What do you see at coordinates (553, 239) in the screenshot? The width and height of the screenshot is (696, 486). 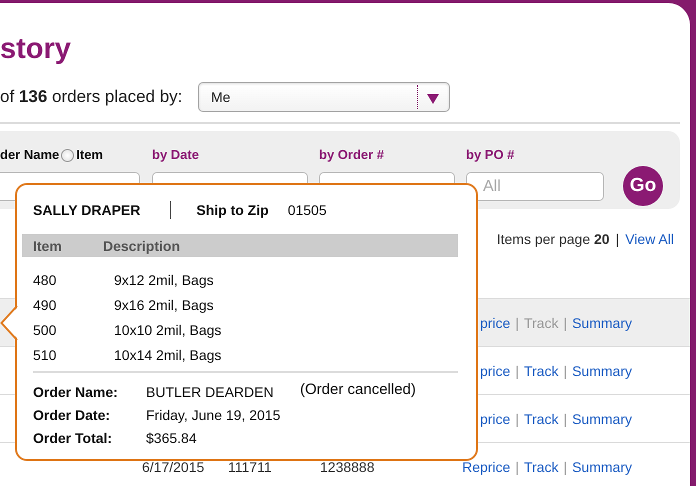 I see `items-per-page-text: Items per page 20` at bounding box center [553, 239].